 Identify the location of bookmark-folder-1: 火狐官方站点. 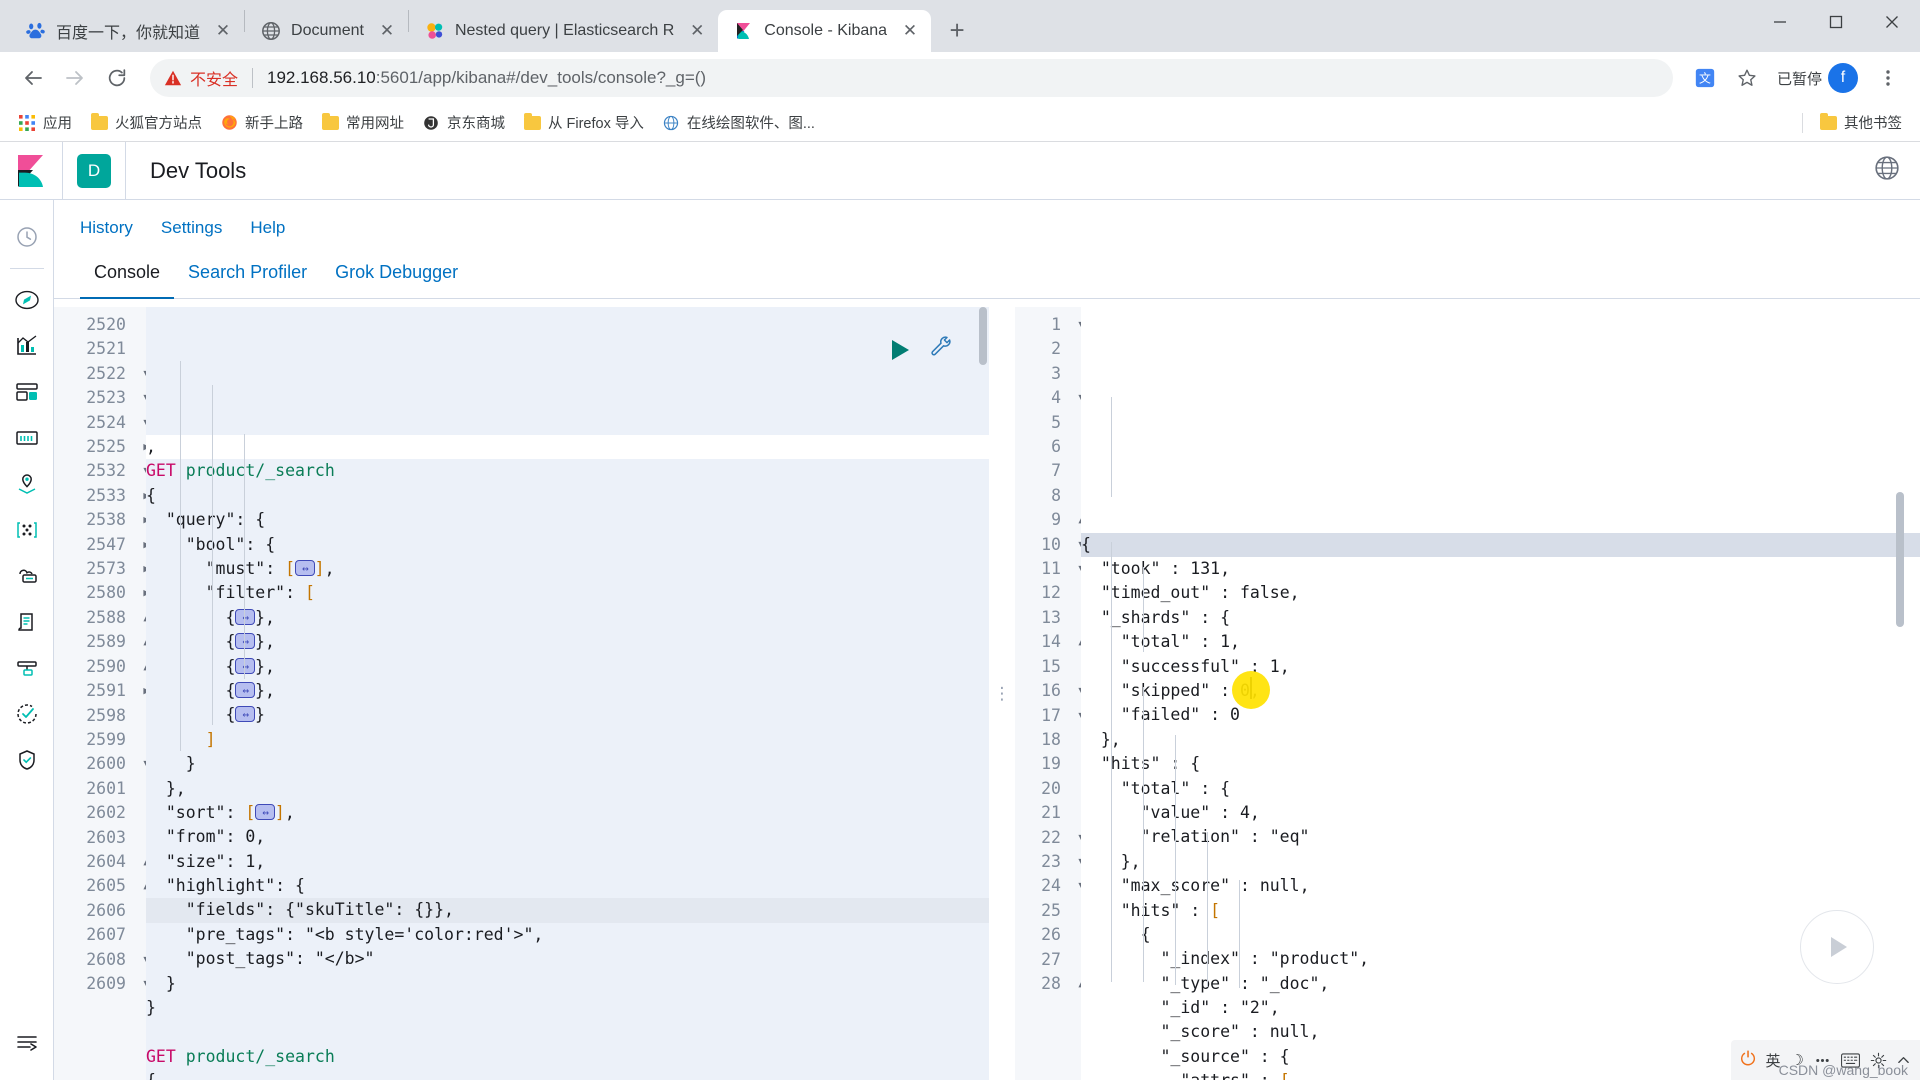
(146, 122).